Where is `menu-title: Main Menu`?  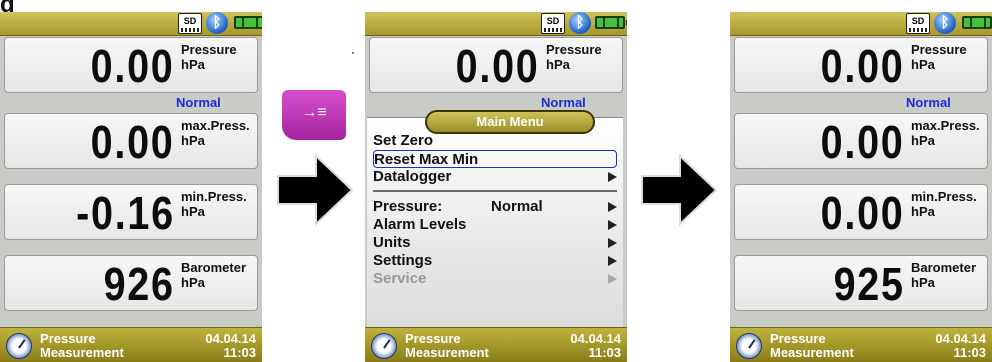 menu-title: Main Menu is located at coordinates (510, 122).